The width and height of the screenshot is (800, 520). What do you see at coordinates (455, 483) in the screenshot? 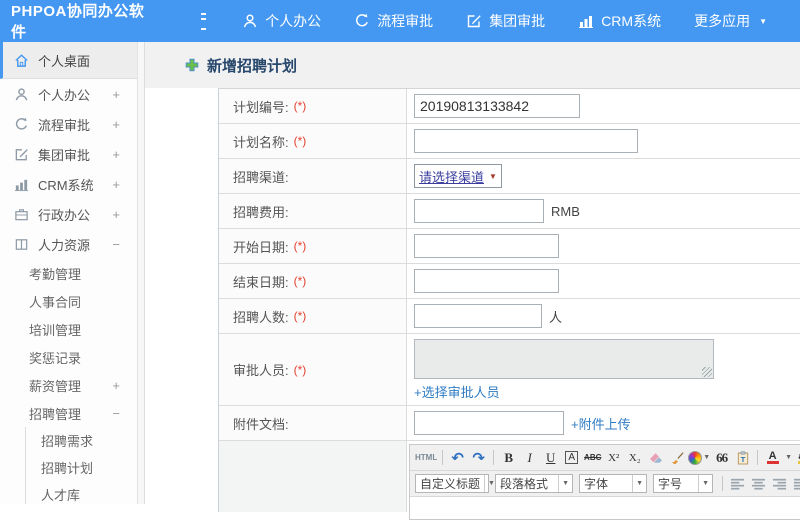
I see `custom-heading-dropdown: 自定义标题 ▼` at bounding box center [455, 483].